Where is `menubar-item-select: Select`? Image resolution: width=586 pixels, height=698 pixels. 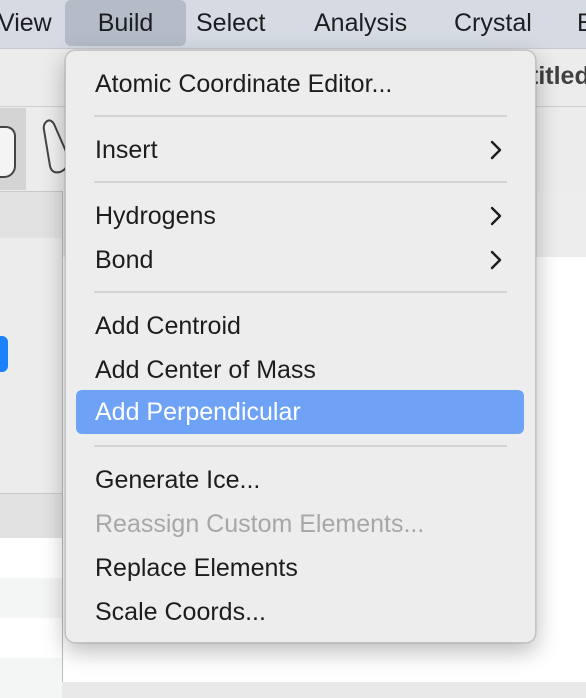 menubar-item-select: Select is located at coordinates (230, 24).